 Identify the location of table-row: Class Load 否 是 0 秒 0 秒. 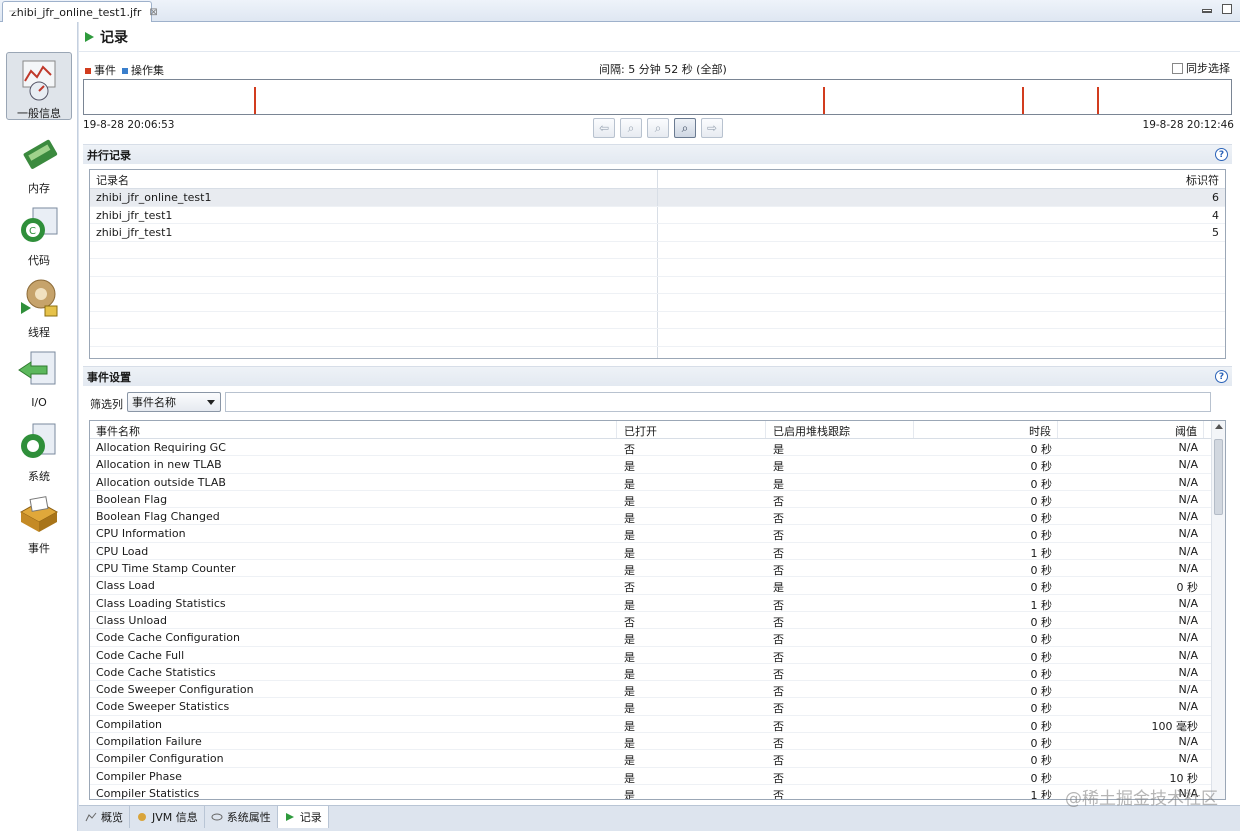
(657, 586).